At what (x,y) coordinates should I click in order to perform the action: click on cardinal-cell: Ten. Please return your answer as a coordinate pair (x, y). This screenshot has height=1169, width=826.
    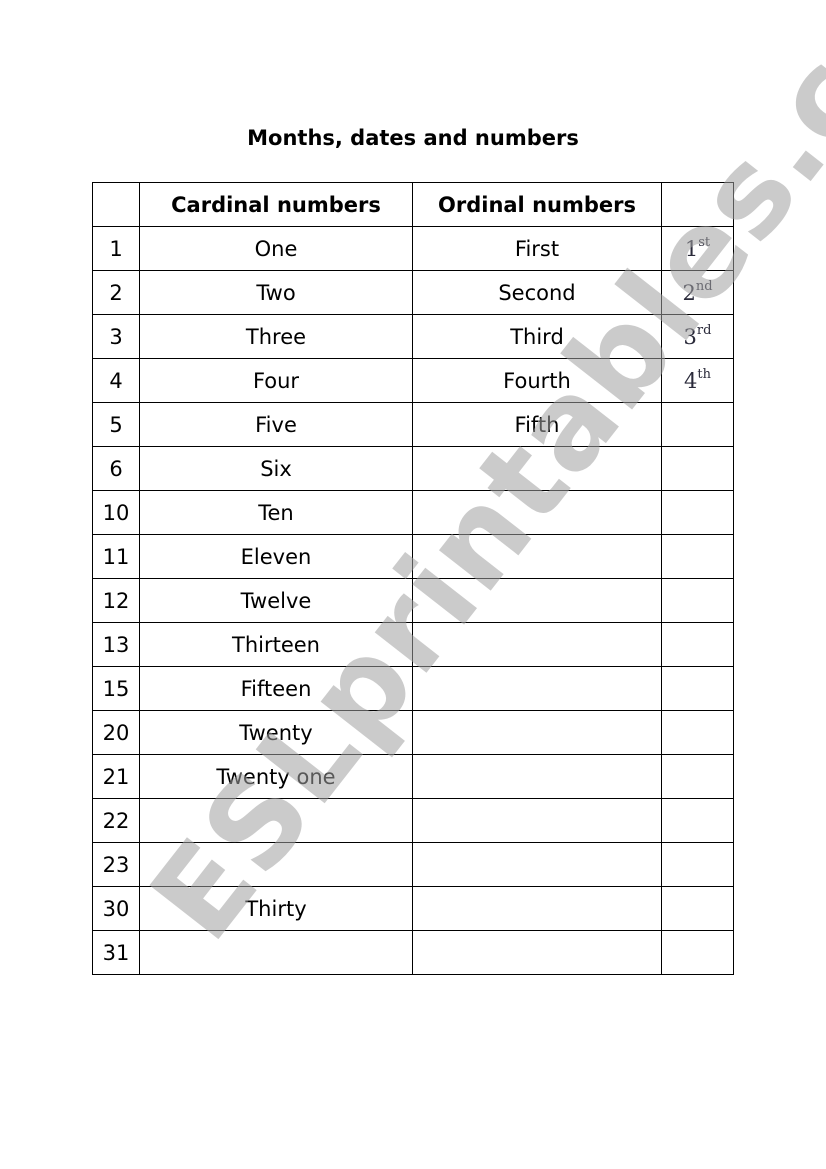
    Looking at the image, I should click on (276, 512).